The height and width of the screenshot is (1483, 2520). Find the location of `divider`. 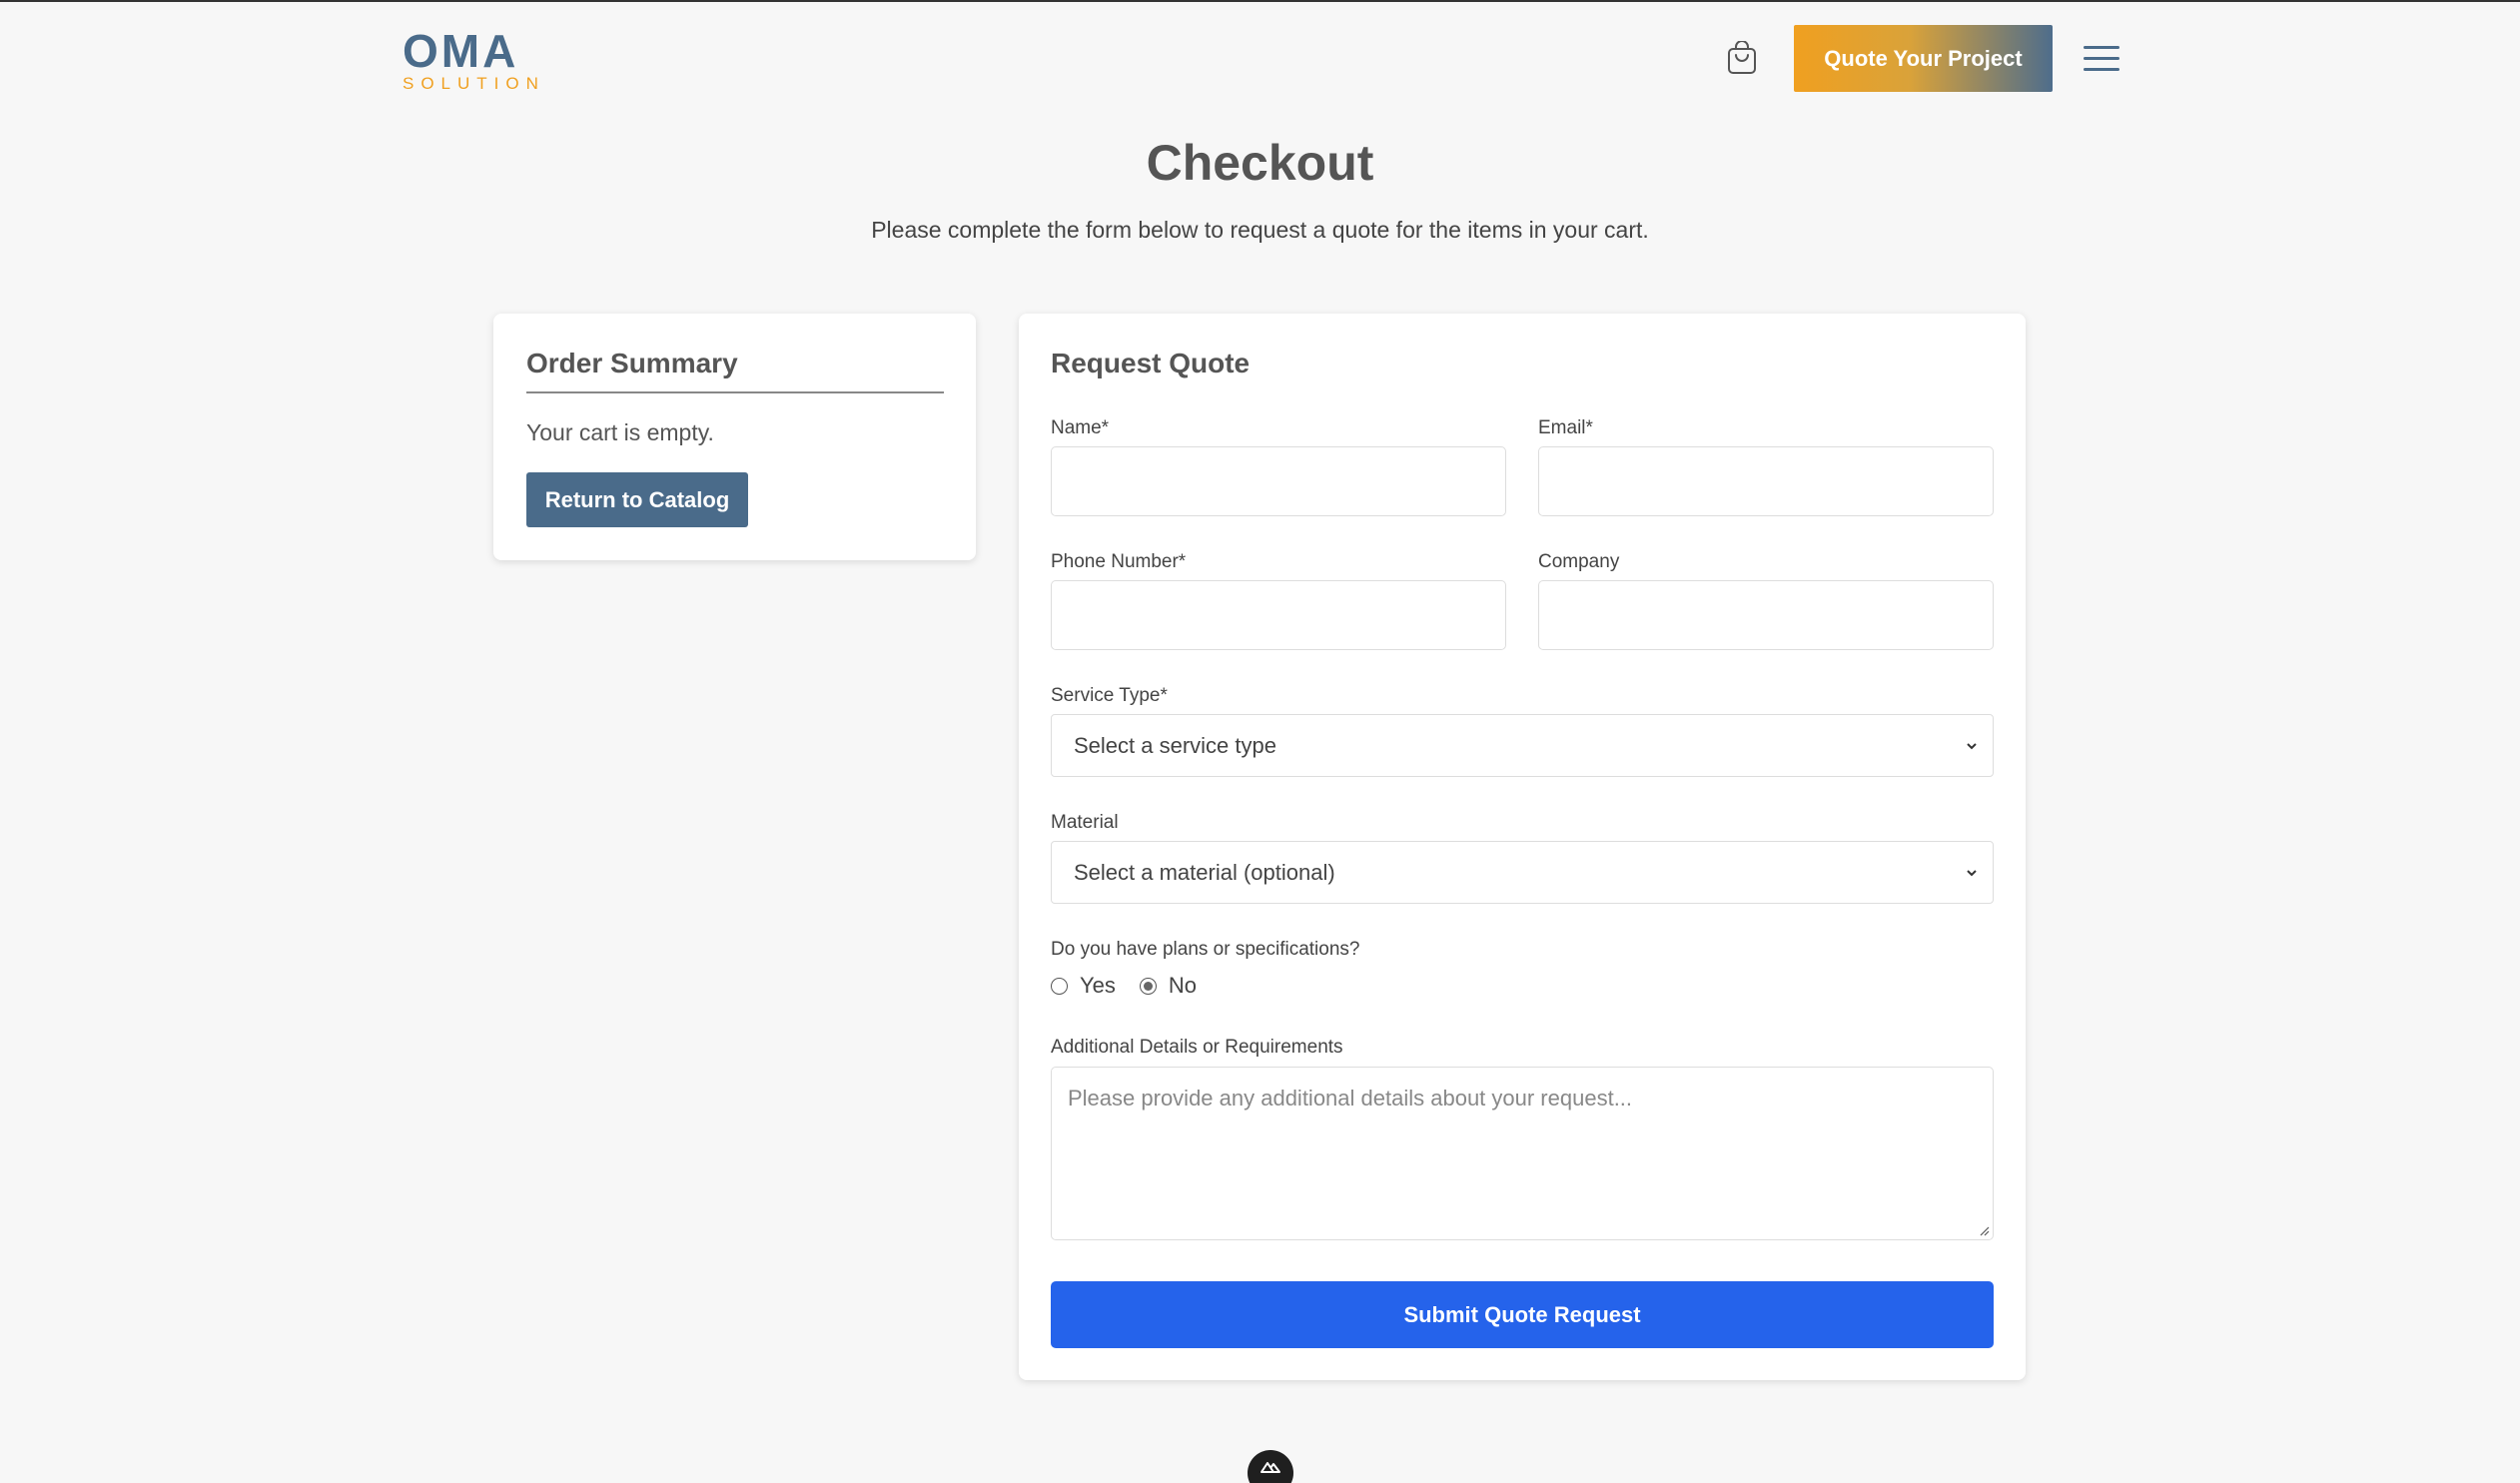

divider is located at coordinates (735, 392).